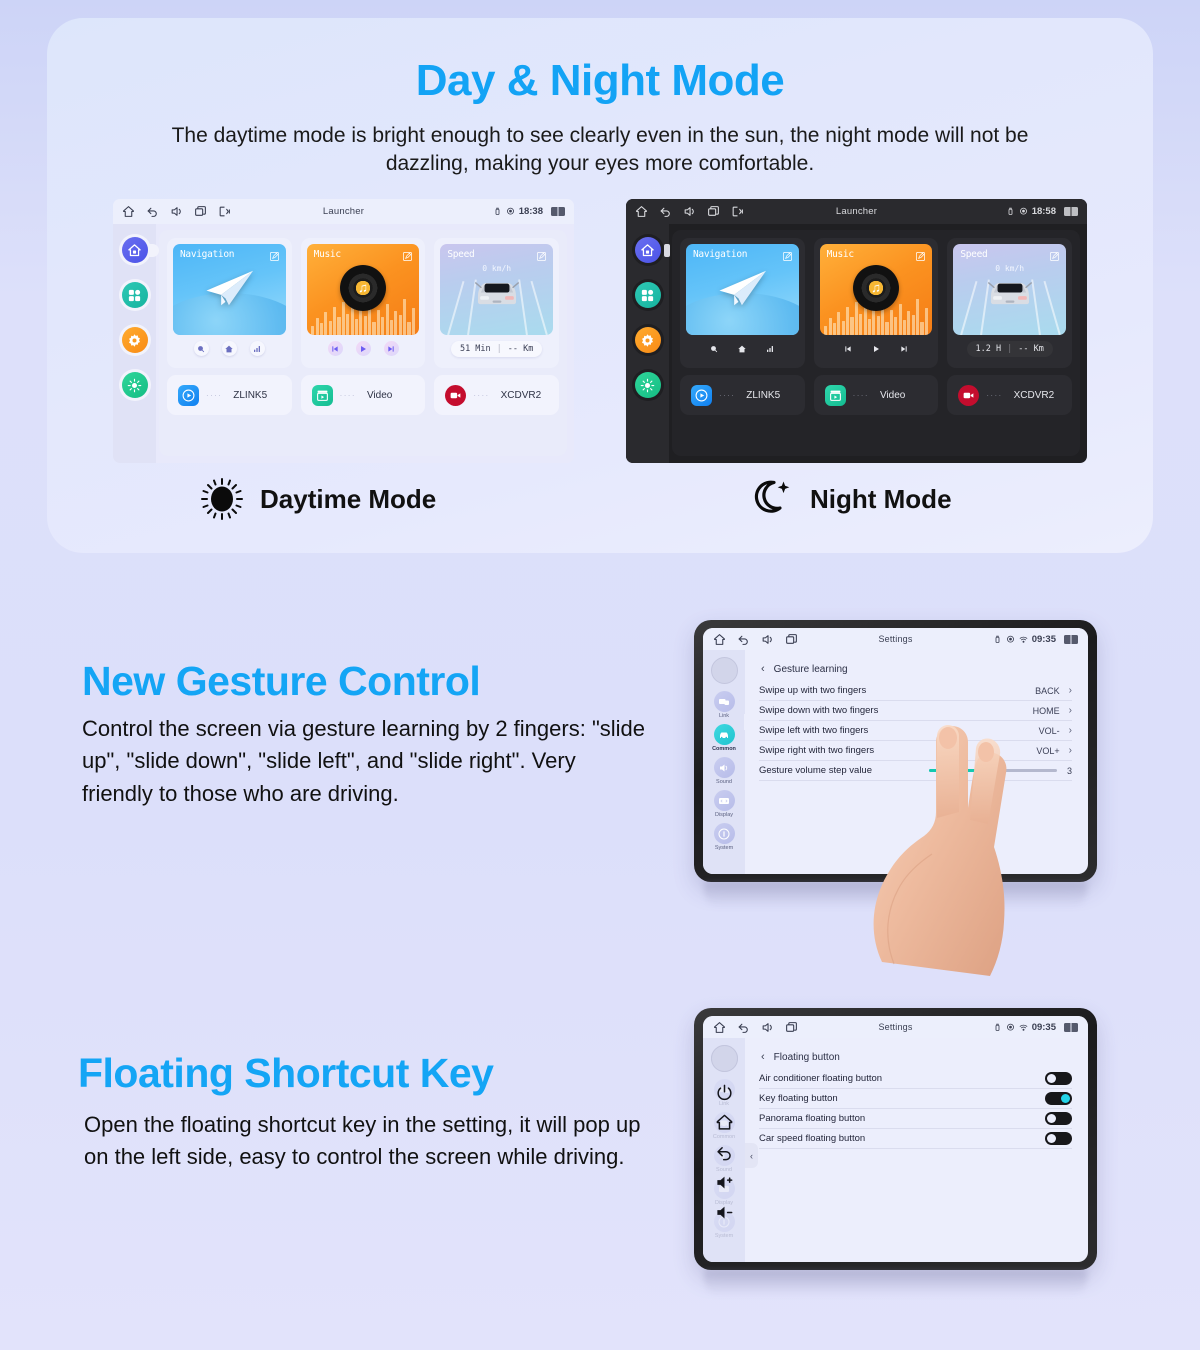 The width and height of the screenshot is (1200, 1350). Describe the element at coordinates (1058, 1118) in the screenshot. I see `toggle-panorama` at that location.